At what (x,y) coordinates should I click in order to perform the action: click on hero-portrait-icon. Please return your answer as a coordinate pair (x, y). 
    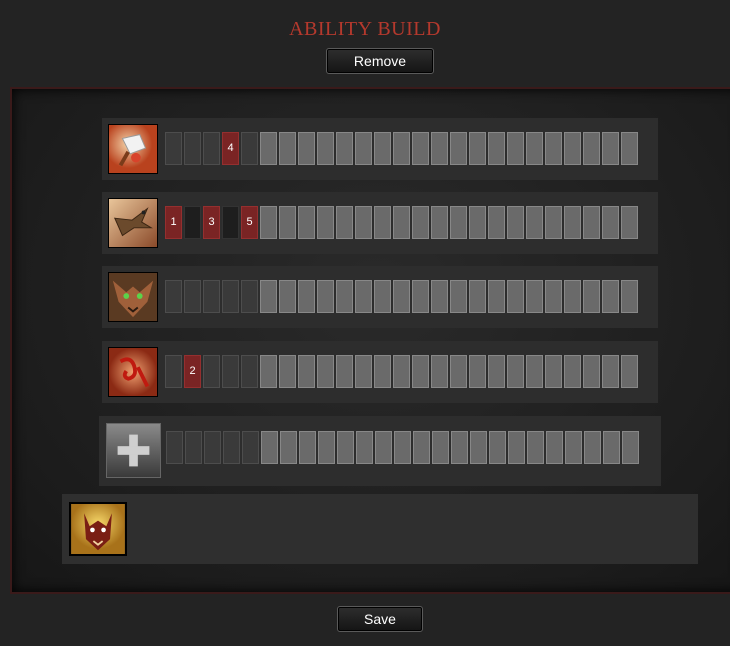
    Looking at the image, I should click on (98, 529).